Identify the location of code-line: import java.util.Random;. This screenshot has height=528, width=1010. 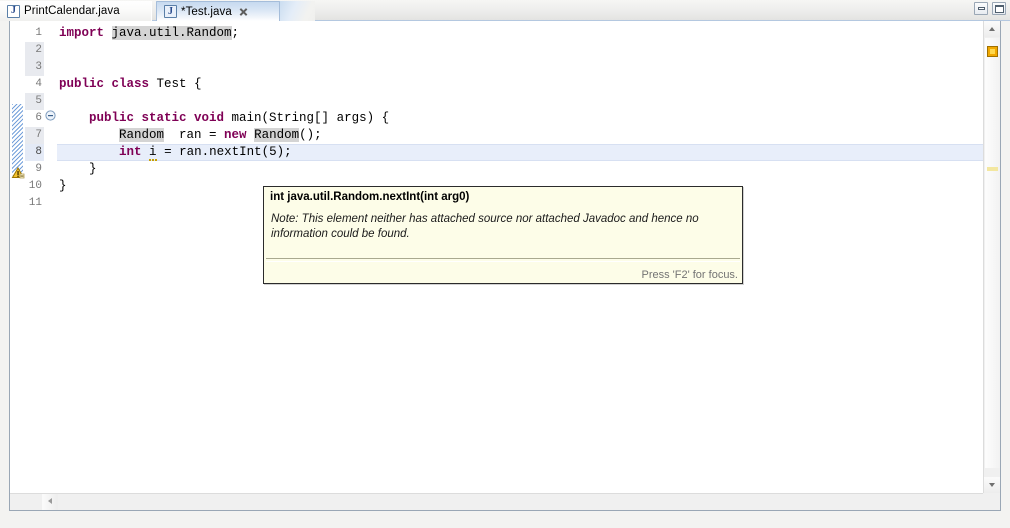
(520, 33).